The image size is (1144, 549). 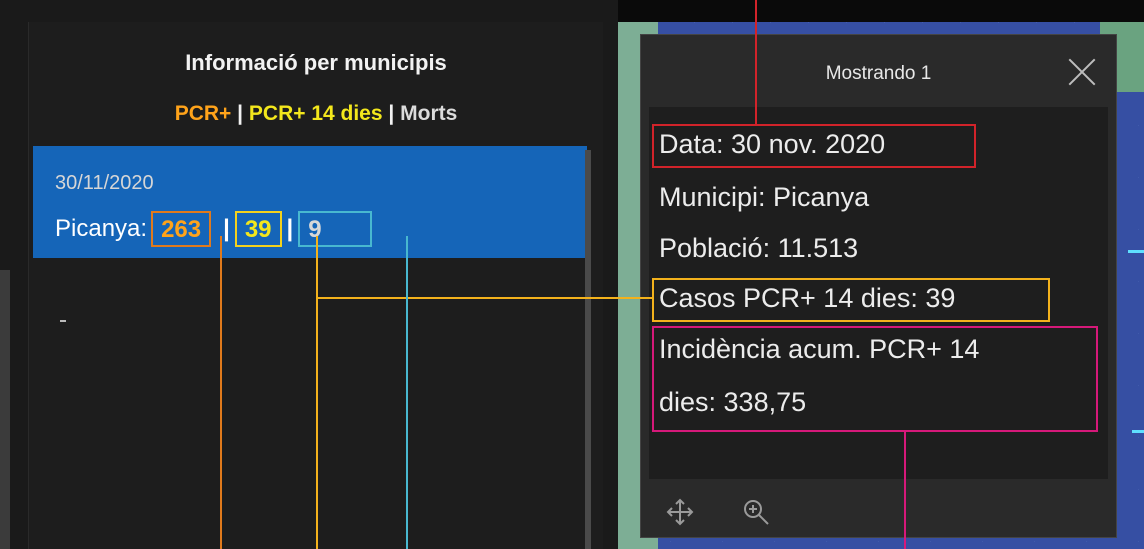 I want to click on row-values: Picanya: 263 | 39 | 9, so click(x=214, y=229).